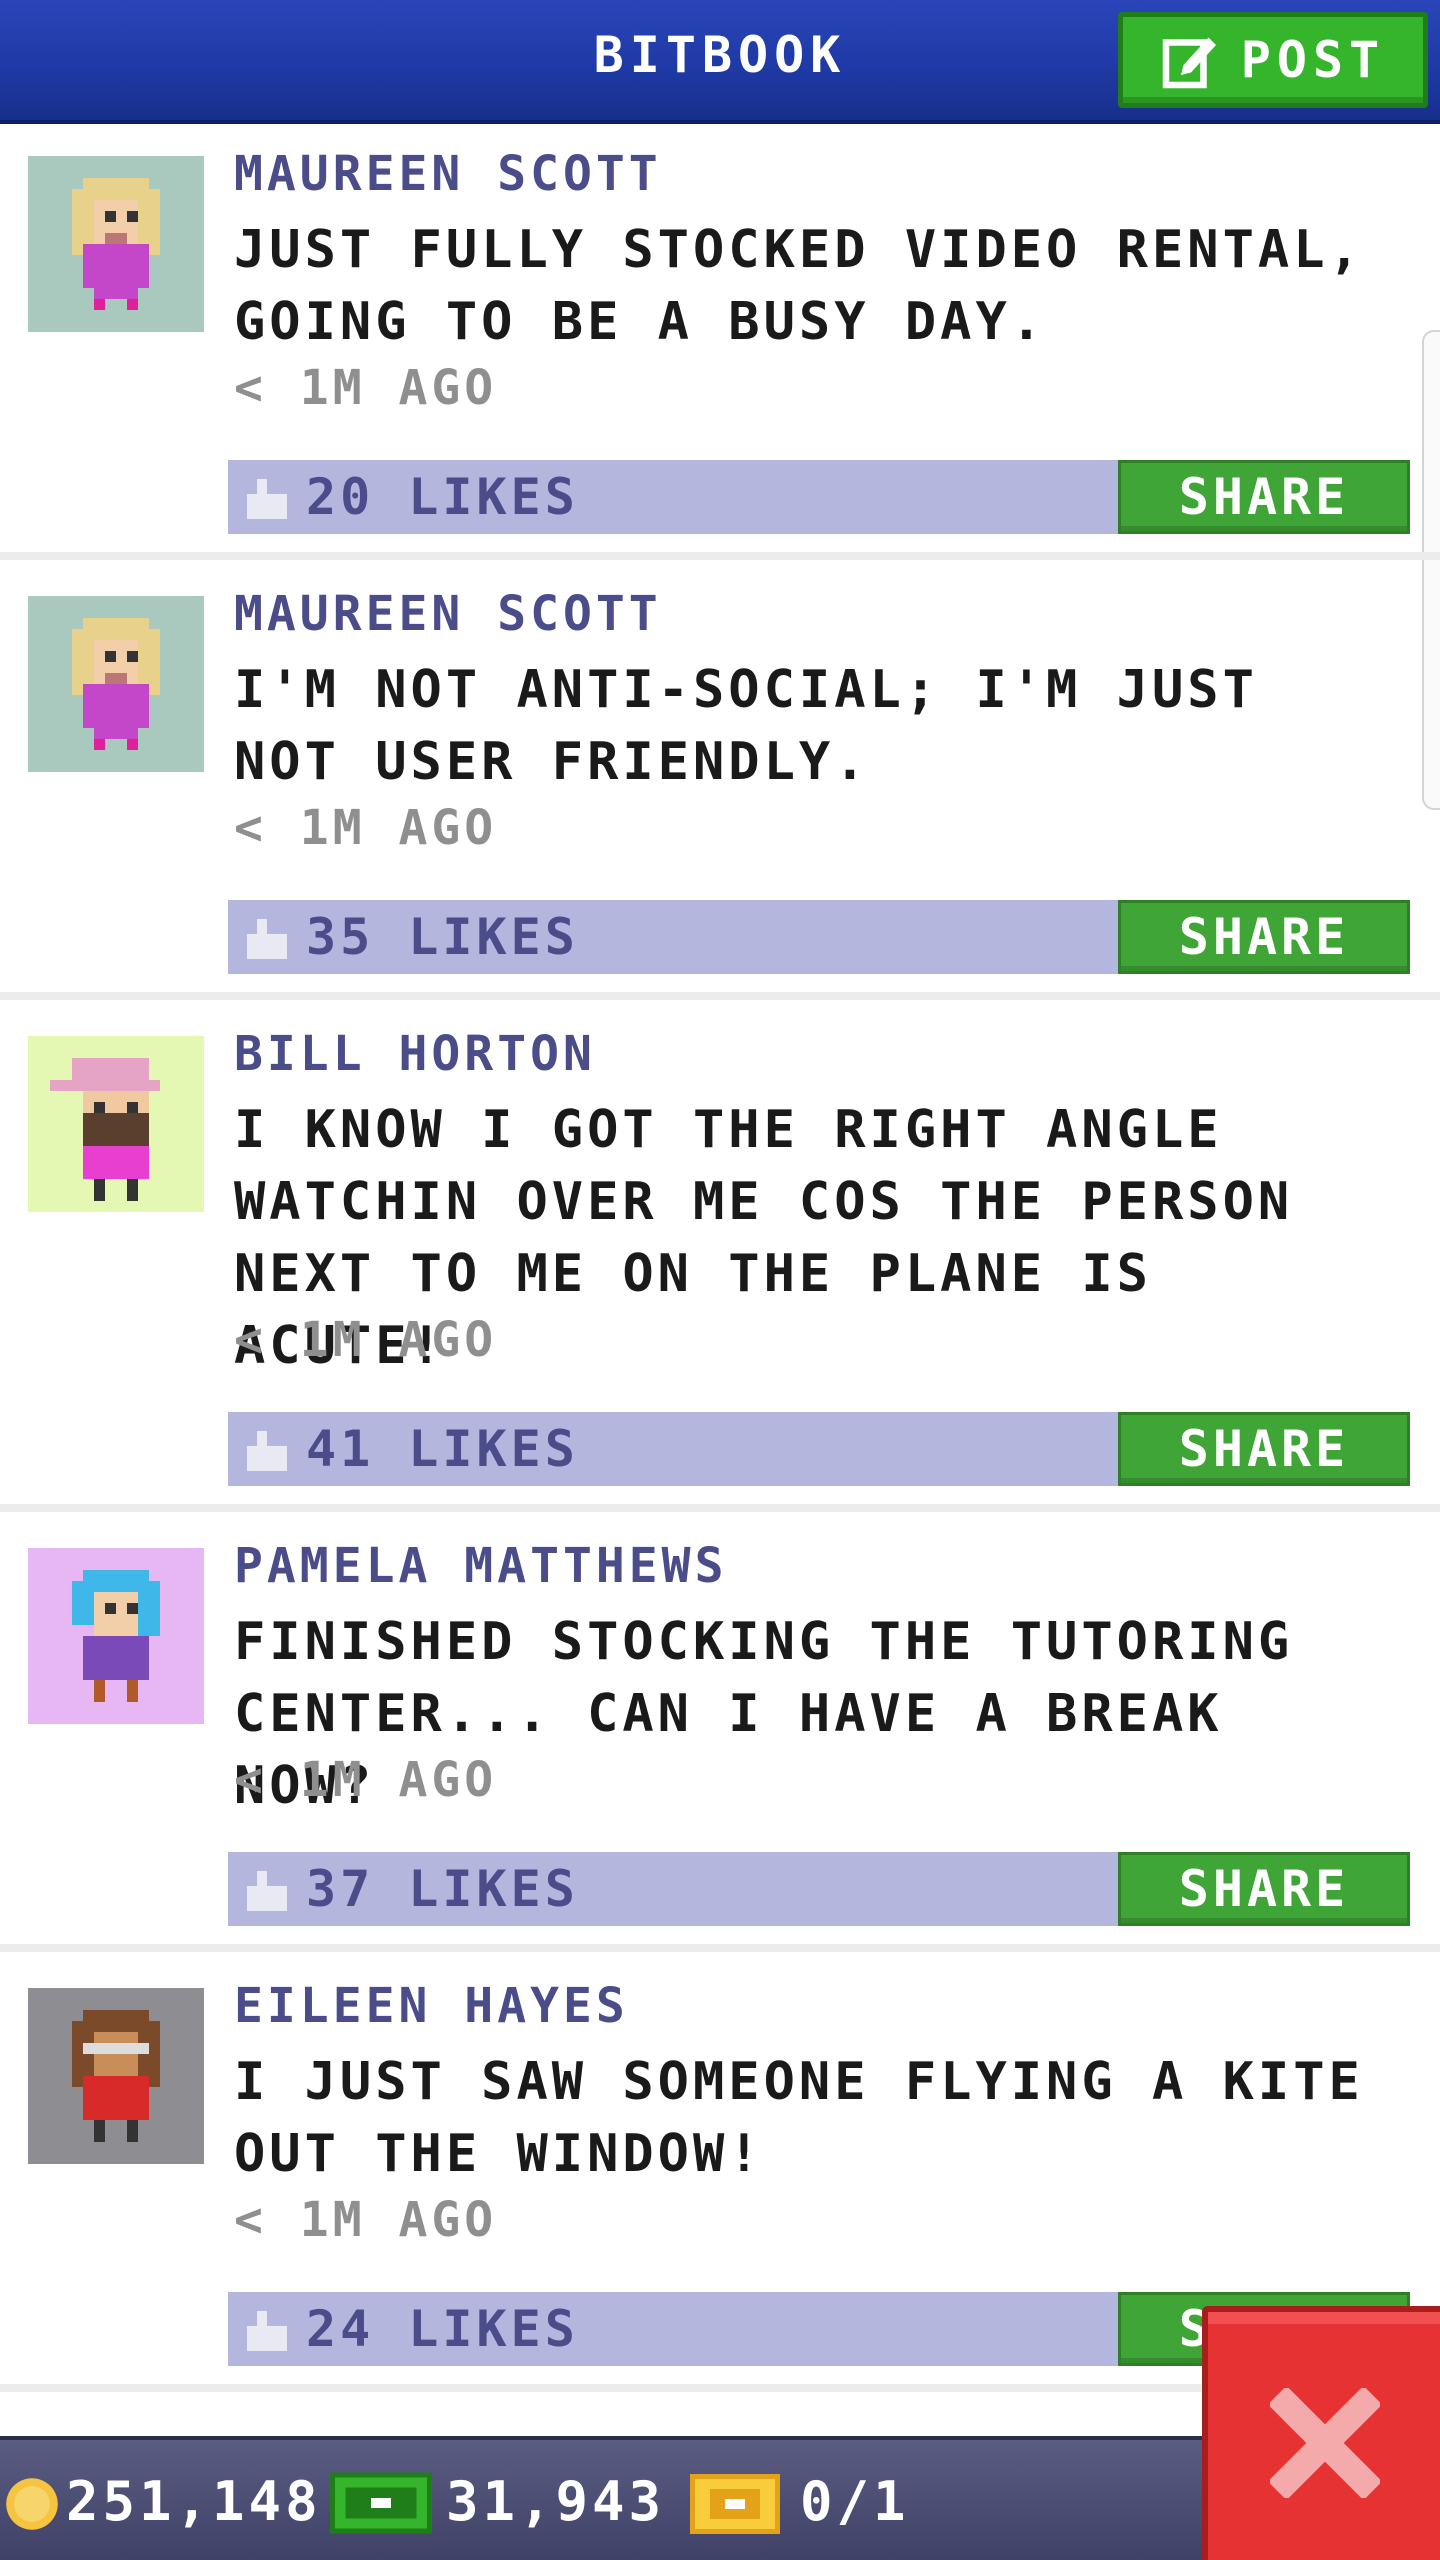  Describe the element at coordinates (819, 1449) in the screenshot. I see `likes-bar: 41 LIKES SHARE` at that location.